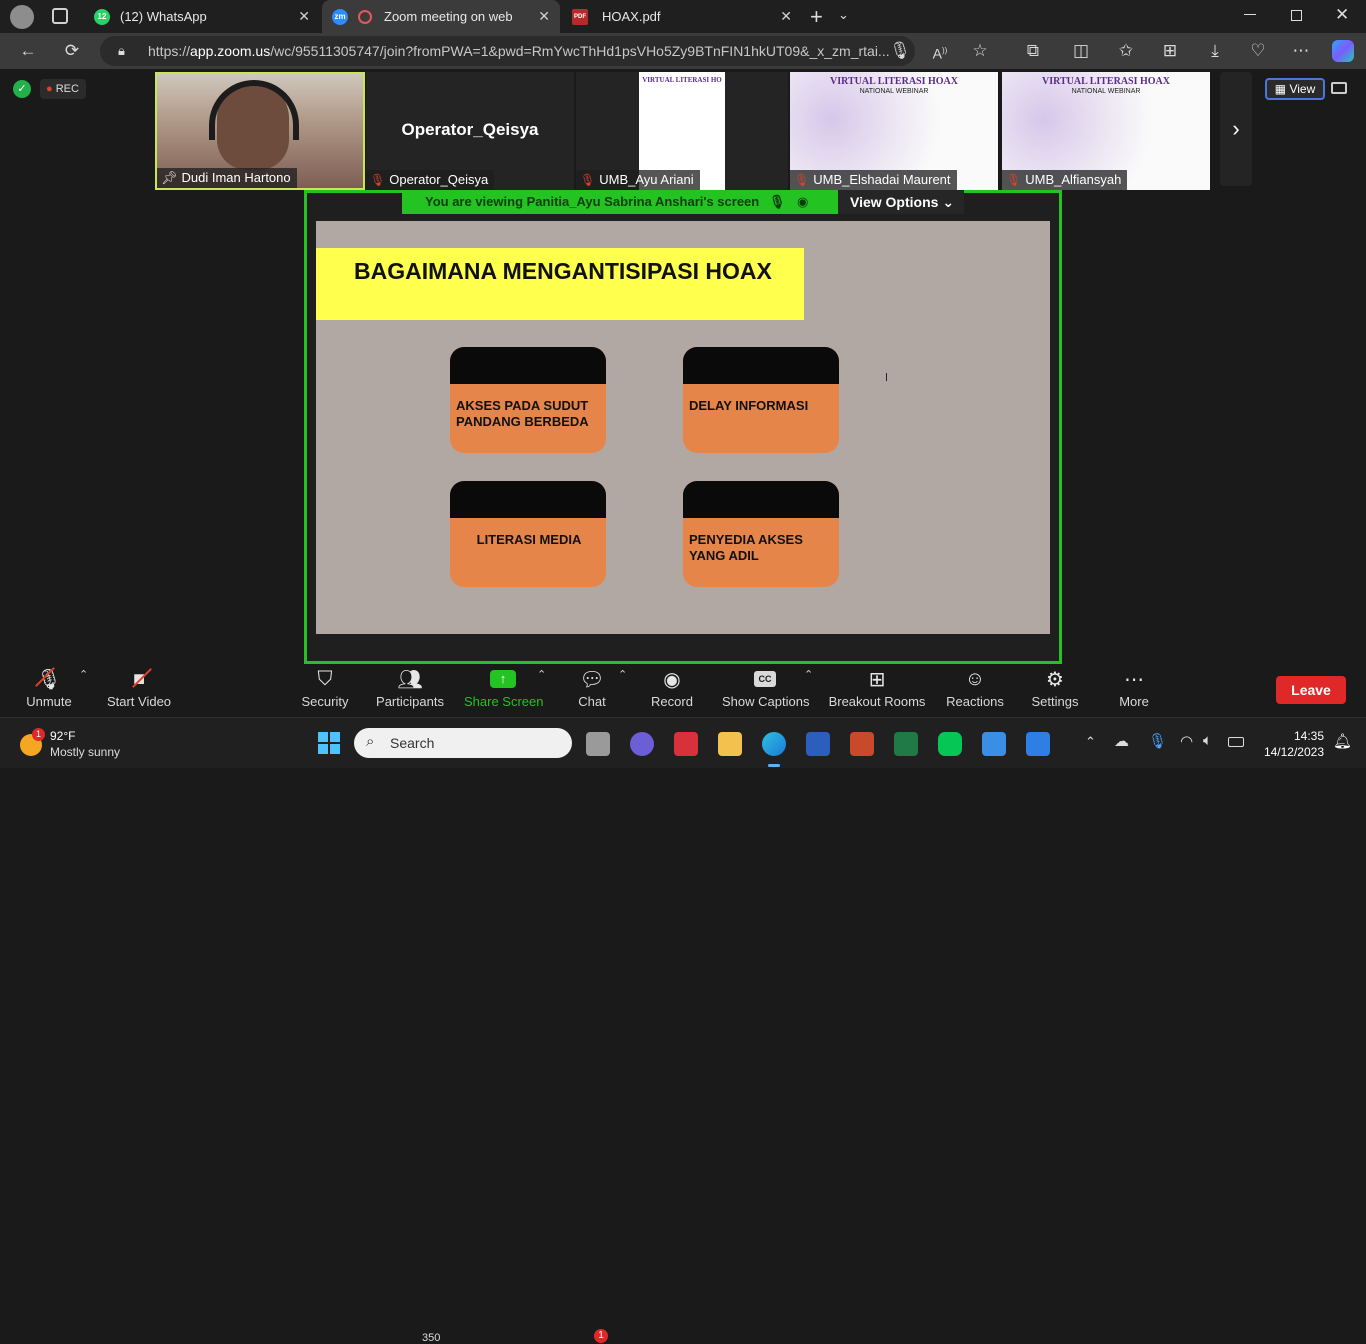  What do you see at coordinates (504, 690) in the screenshot?
I see `share-screen-button: ↑ Share Screen` at bounding box center [504, 690].